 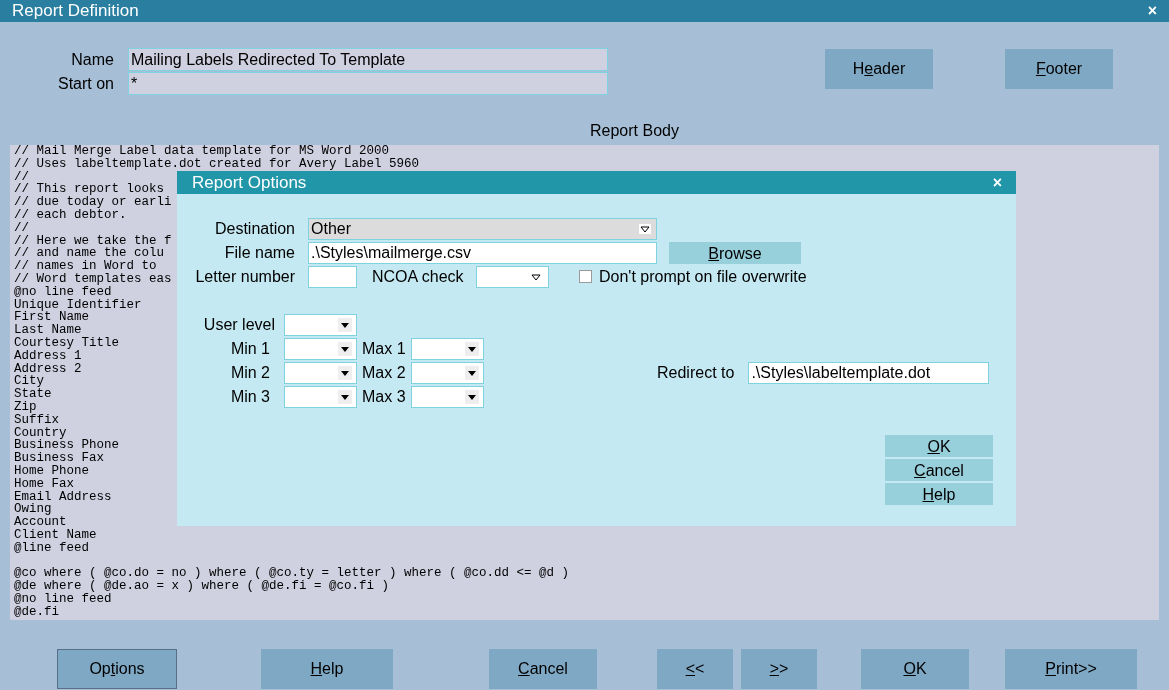 I want to click on code-line: @co where ( @co.do = no ) where ( @co.ty = letter ) where ( @co.dd <= @d ), so click(x=292, y=574).